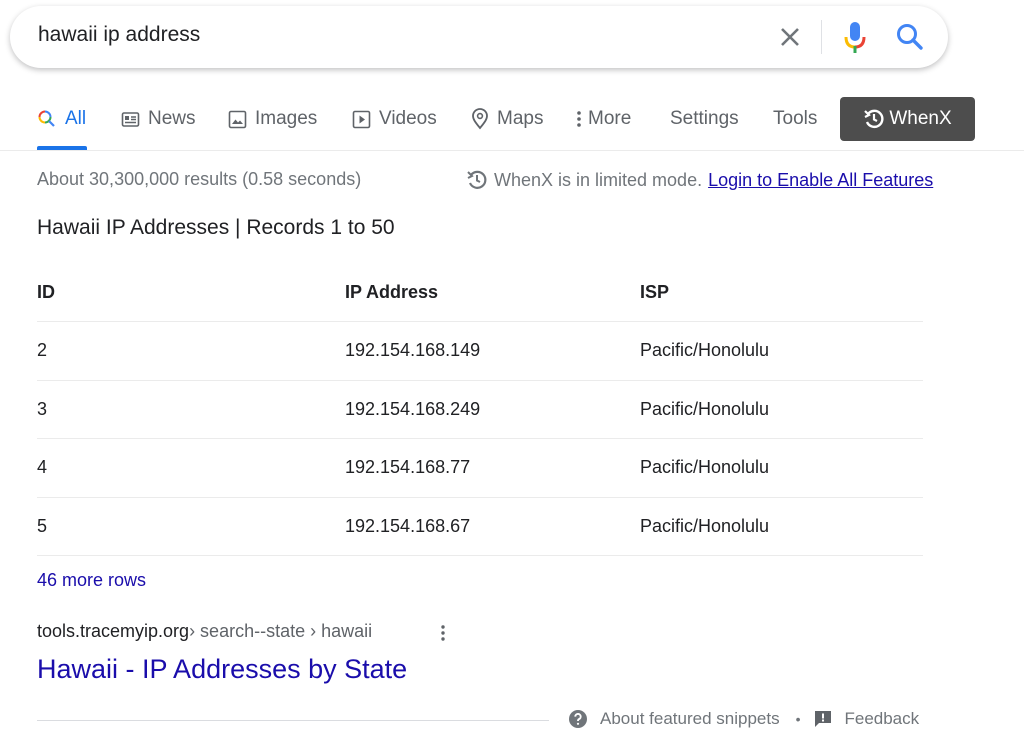 This screenshot has height=740, width=1024. What do you see at coordinates (520, 118) in the screenshot?
I see `tab-label: Maps` at bounding box center [520, 118].